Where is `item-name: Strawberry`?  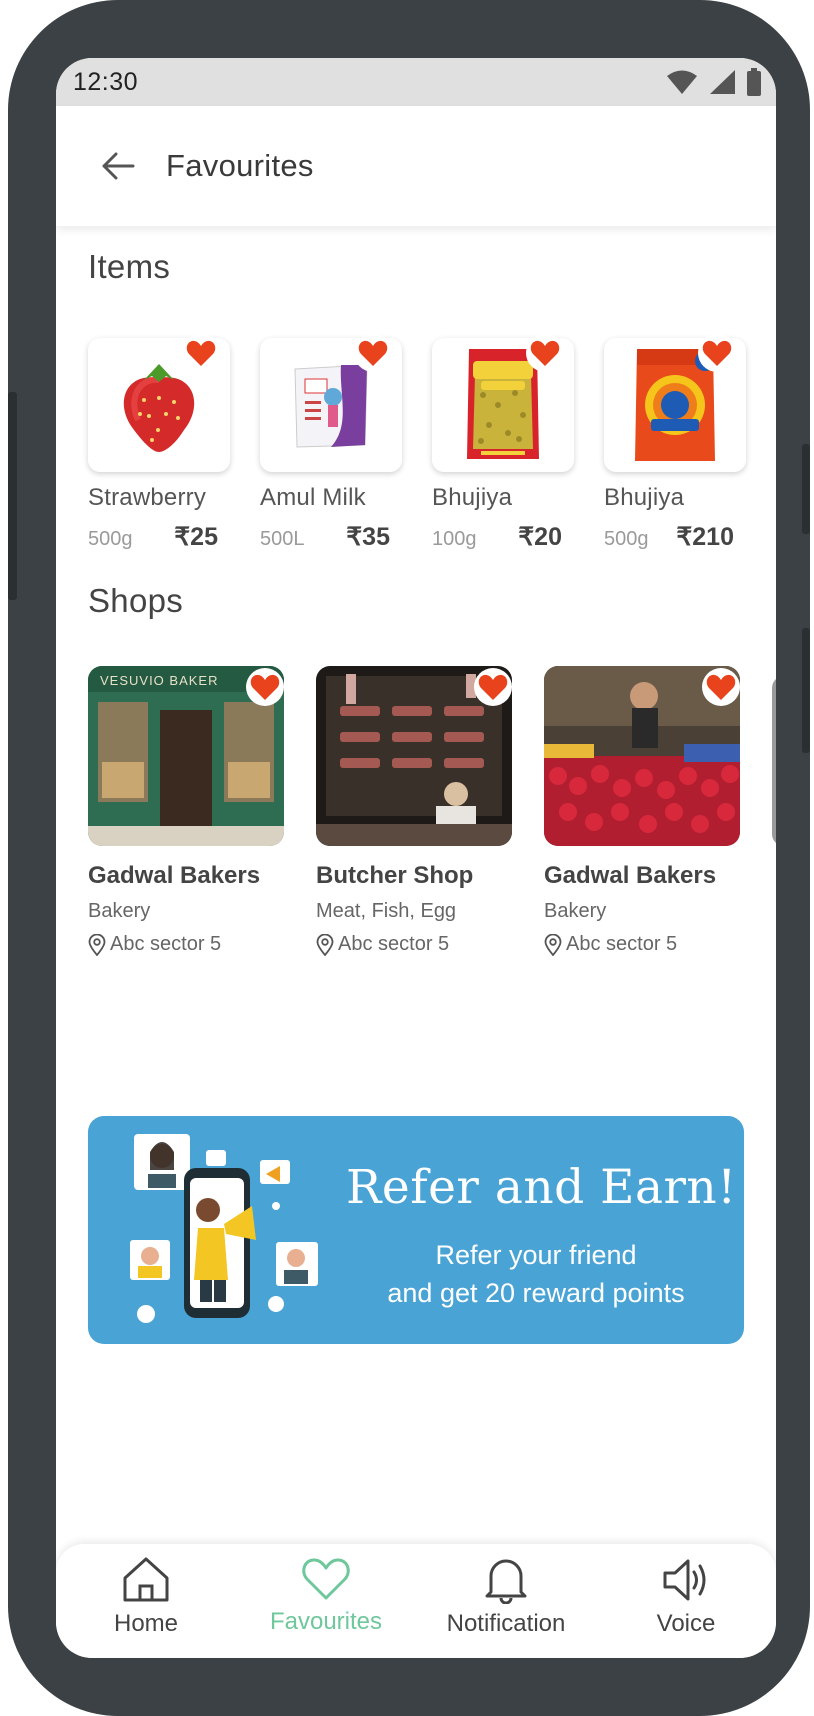
item-name: Strawberry is located at coordinates (147, 497).